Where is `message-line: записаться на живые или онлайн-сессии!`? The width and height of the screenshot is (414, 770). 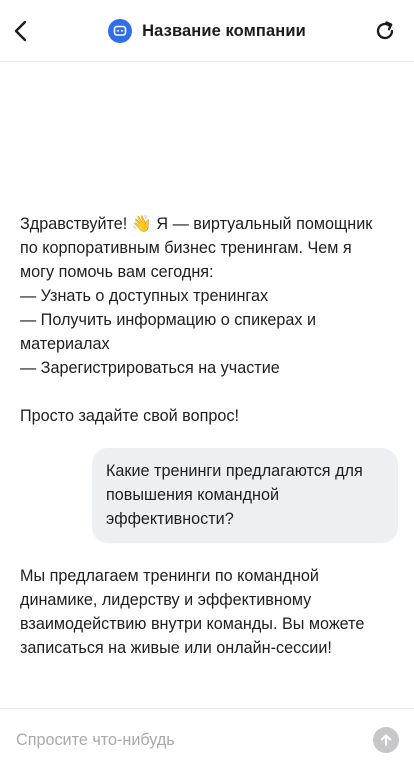 message-line: записаться на живые или онлайн-сессии! is located at coordinates (176, 648).